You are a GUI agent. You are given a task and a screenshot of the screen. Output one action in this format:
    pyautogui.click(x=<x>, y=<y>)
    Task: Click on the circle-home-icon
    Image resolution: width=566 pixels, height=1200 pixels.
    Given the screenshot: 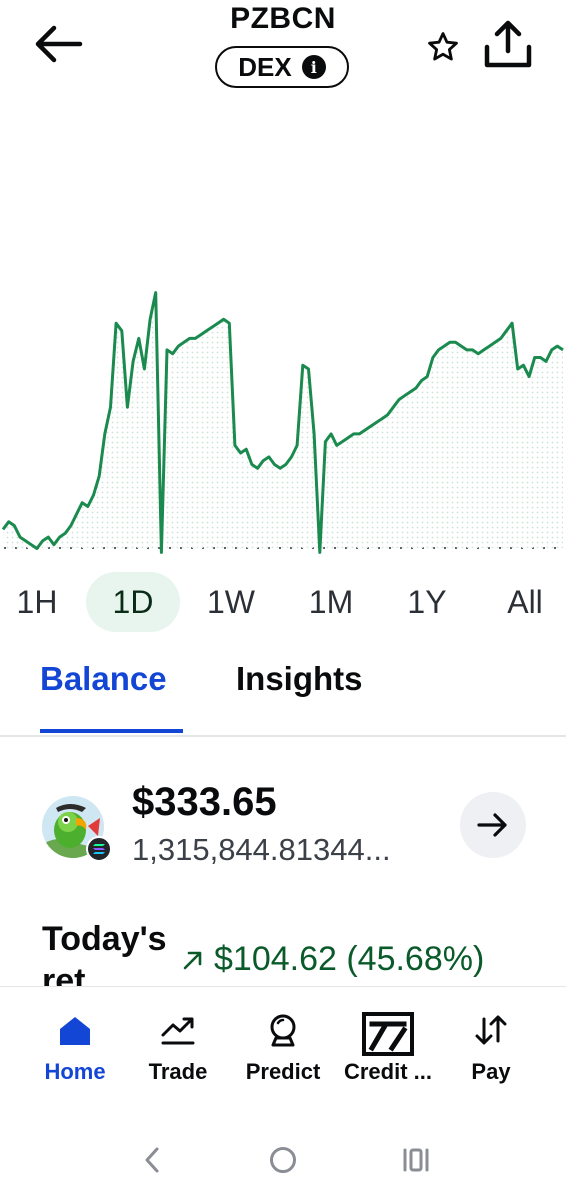 What is the action you would take?
    pyautogui.click(x=283, y=1160)
    